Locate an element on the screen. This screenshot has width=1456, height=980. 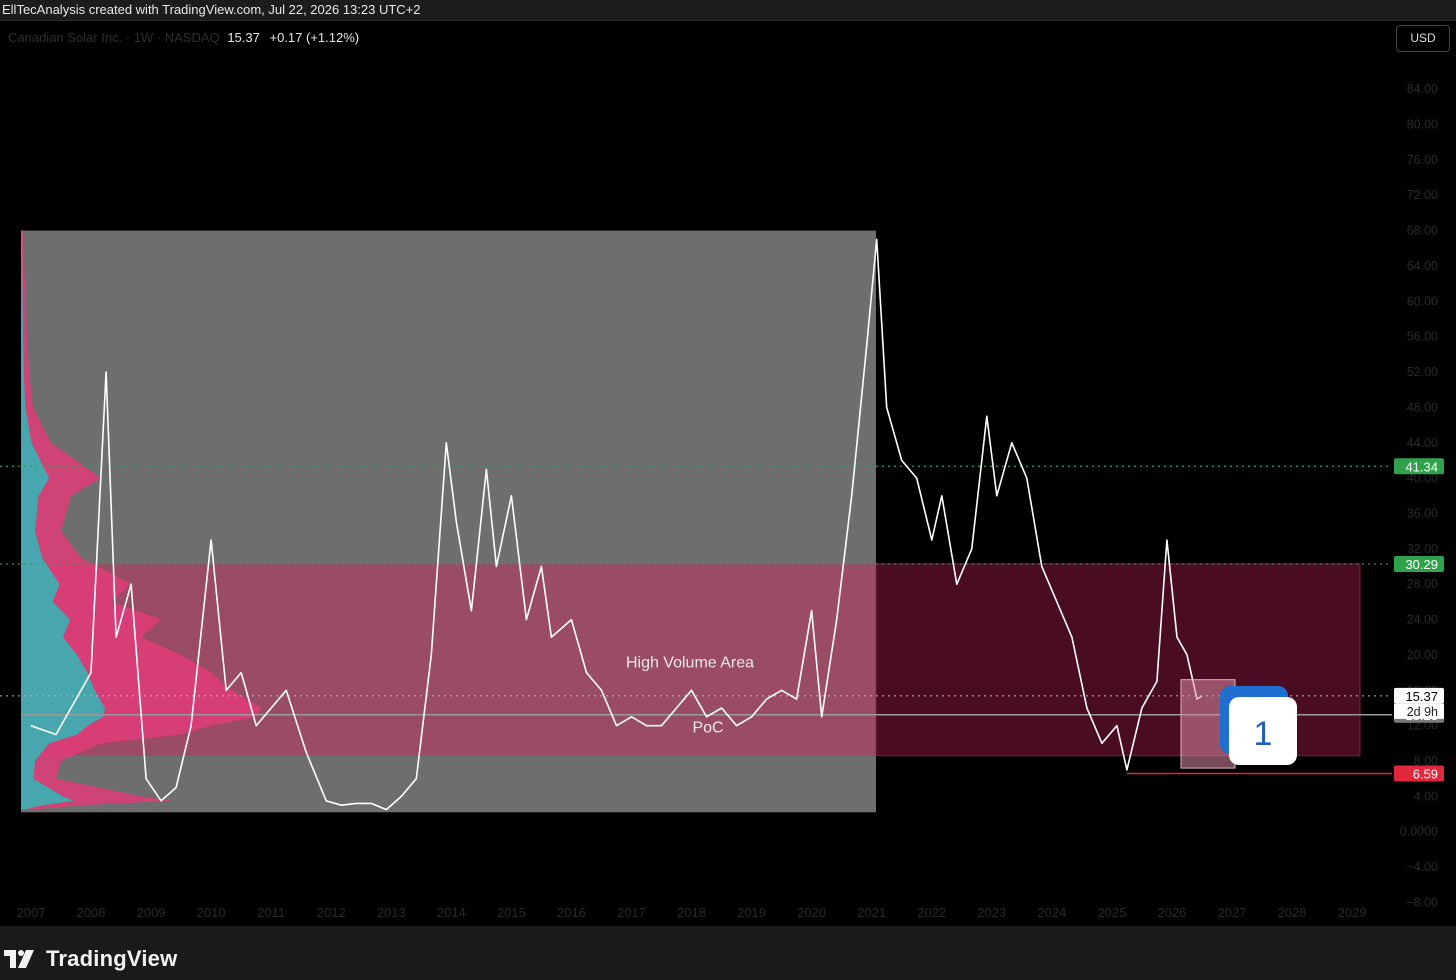
x-tick-label: 2009 is located at coordinates (151, 912).